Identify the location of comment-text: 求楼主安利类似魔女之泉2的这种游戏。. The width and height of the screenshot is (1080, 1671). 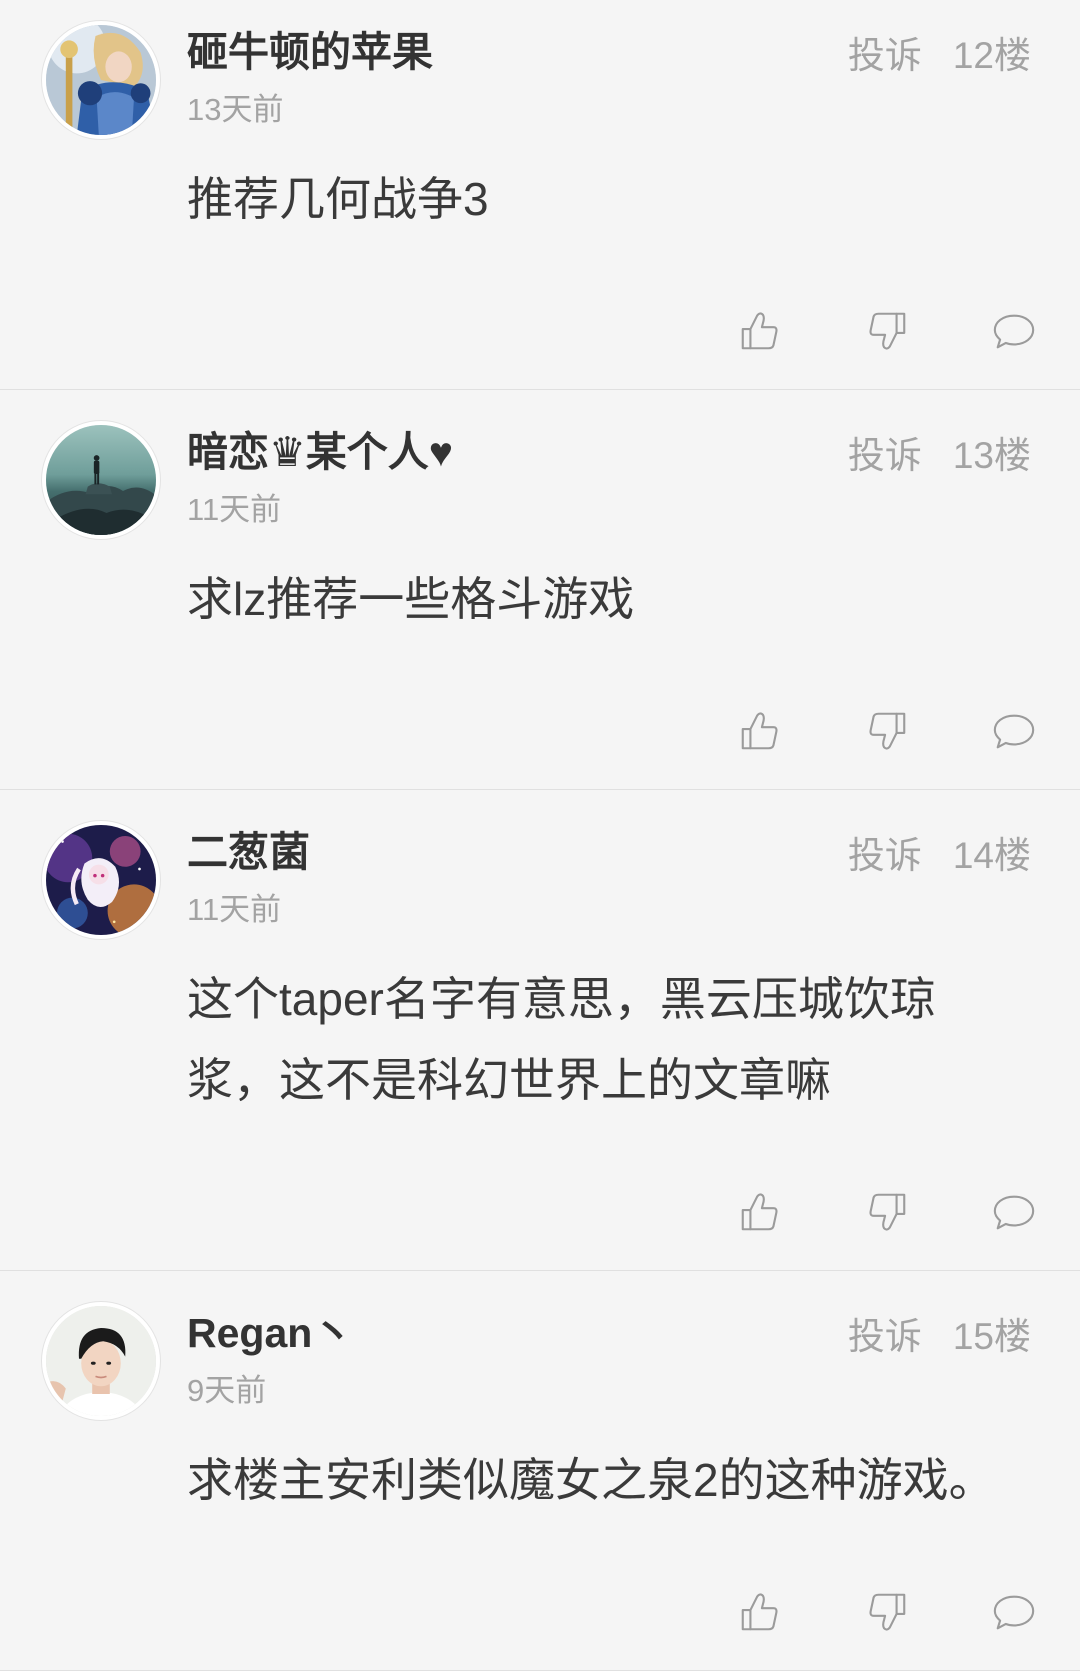
(591, 1480).